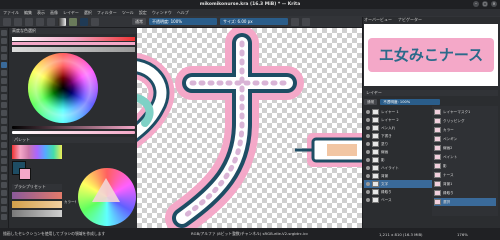  What do you see at coordinates (398, 184) in the screenshot?
I see `layer-row-selected: 文字` at bounding box center [398, 184].